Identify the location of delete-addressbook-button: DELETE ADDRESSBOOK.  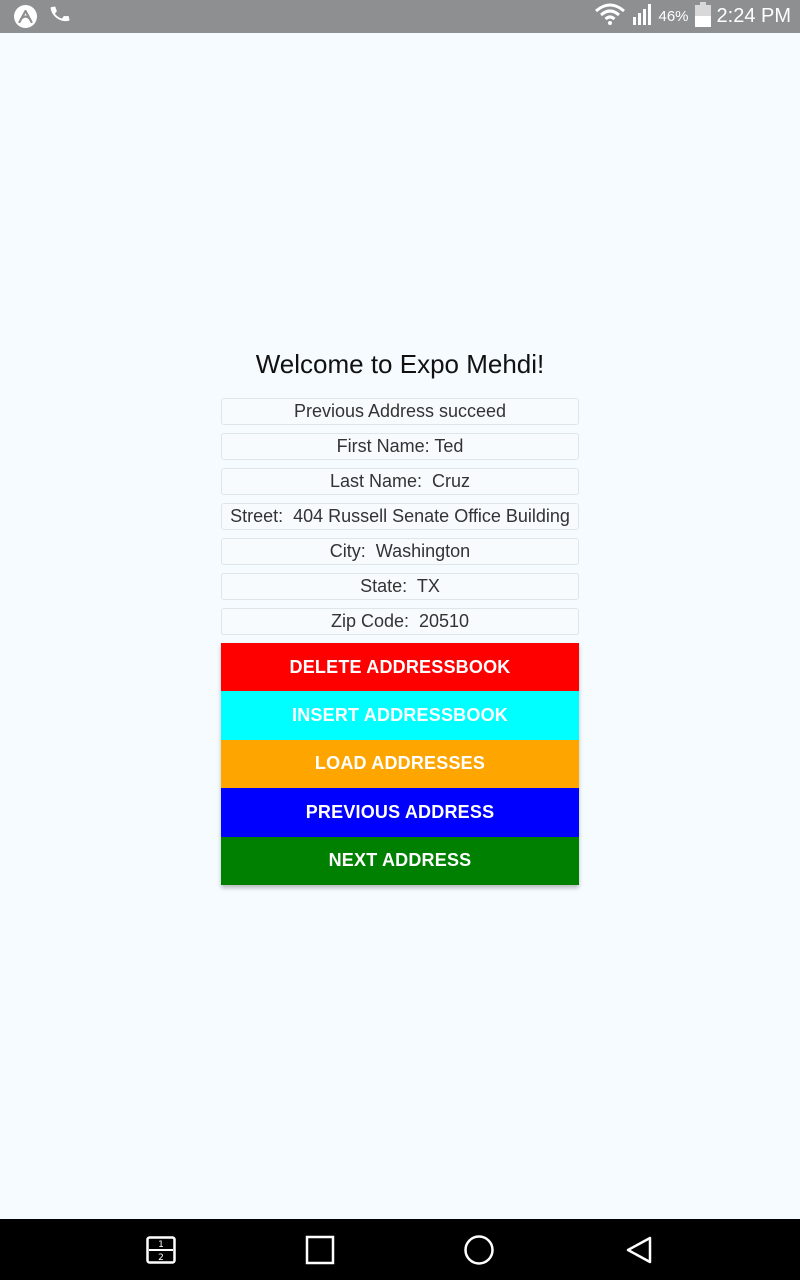
(400, 667).